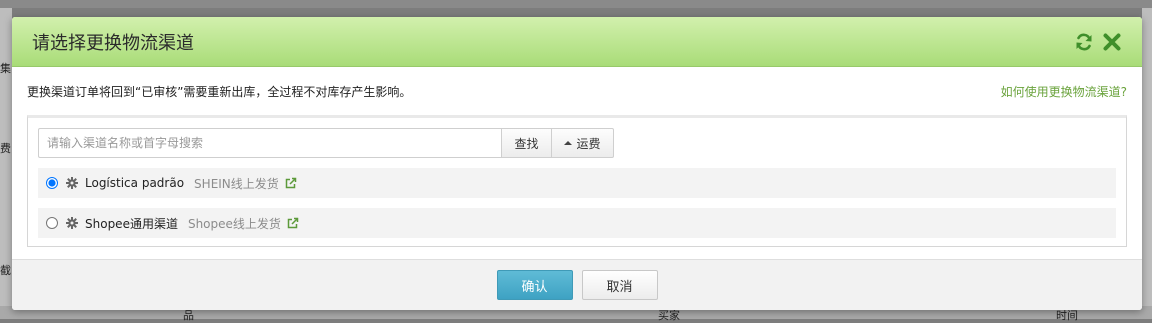 The width and height of the screenshot is (1152, 323). Describe the element at coordinates (1098, 42) in the screenshot. I see `header-actions` at that location.